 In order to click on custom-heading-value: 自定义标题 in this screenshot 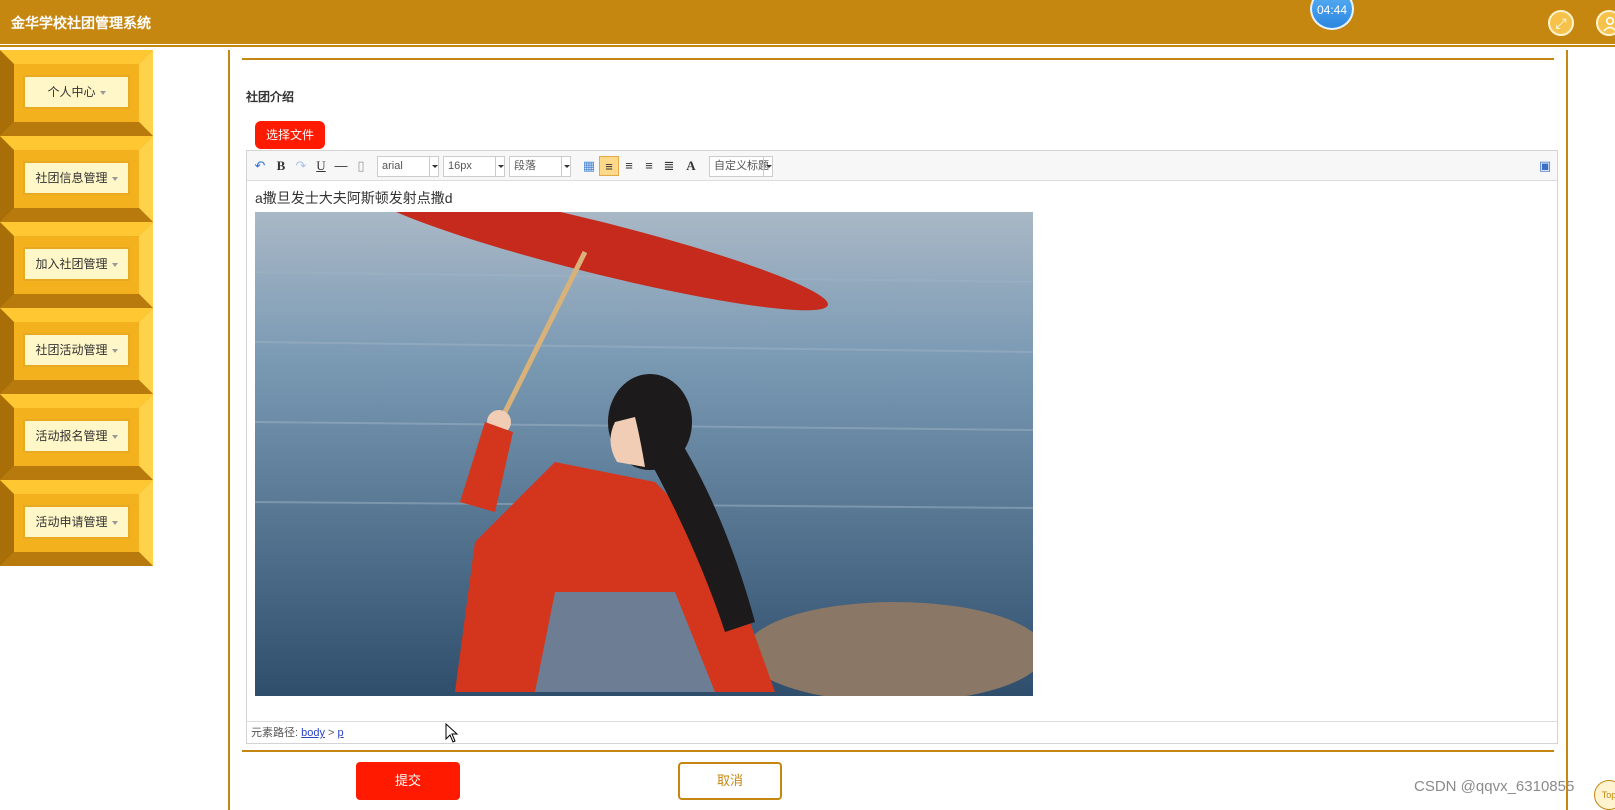, I will do `click(741, 166)`.